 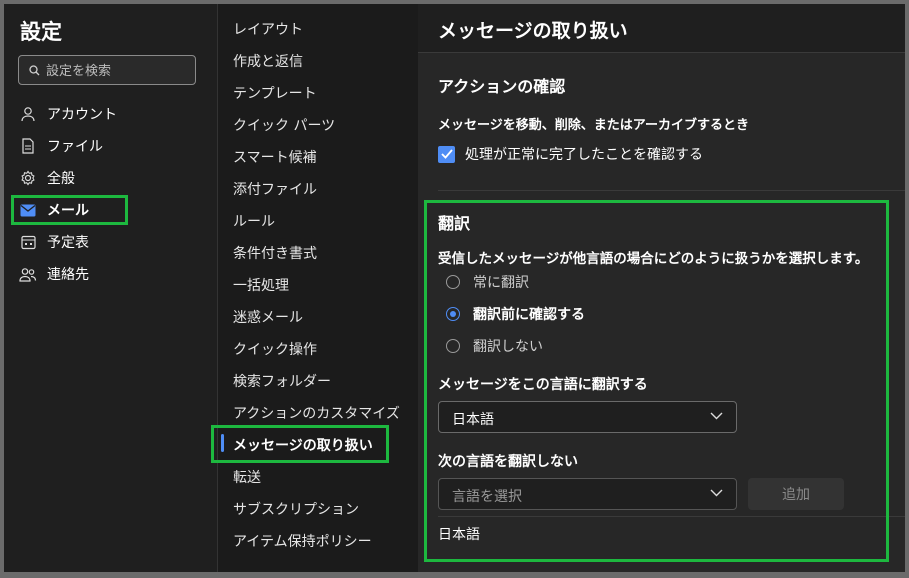 I want to click on search-input, so click(x=118, y=71).